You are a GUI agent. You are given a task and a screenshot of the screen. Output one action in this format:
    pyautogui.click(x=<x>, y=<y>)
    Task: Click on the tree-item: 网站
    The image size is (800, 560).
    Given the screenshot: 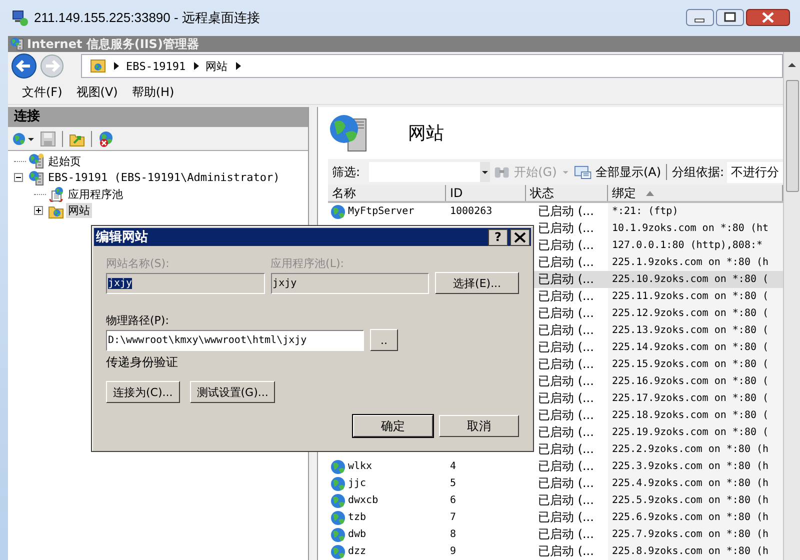 What is the action you would take?
    pyautogui.click(x=79, y=210)
    